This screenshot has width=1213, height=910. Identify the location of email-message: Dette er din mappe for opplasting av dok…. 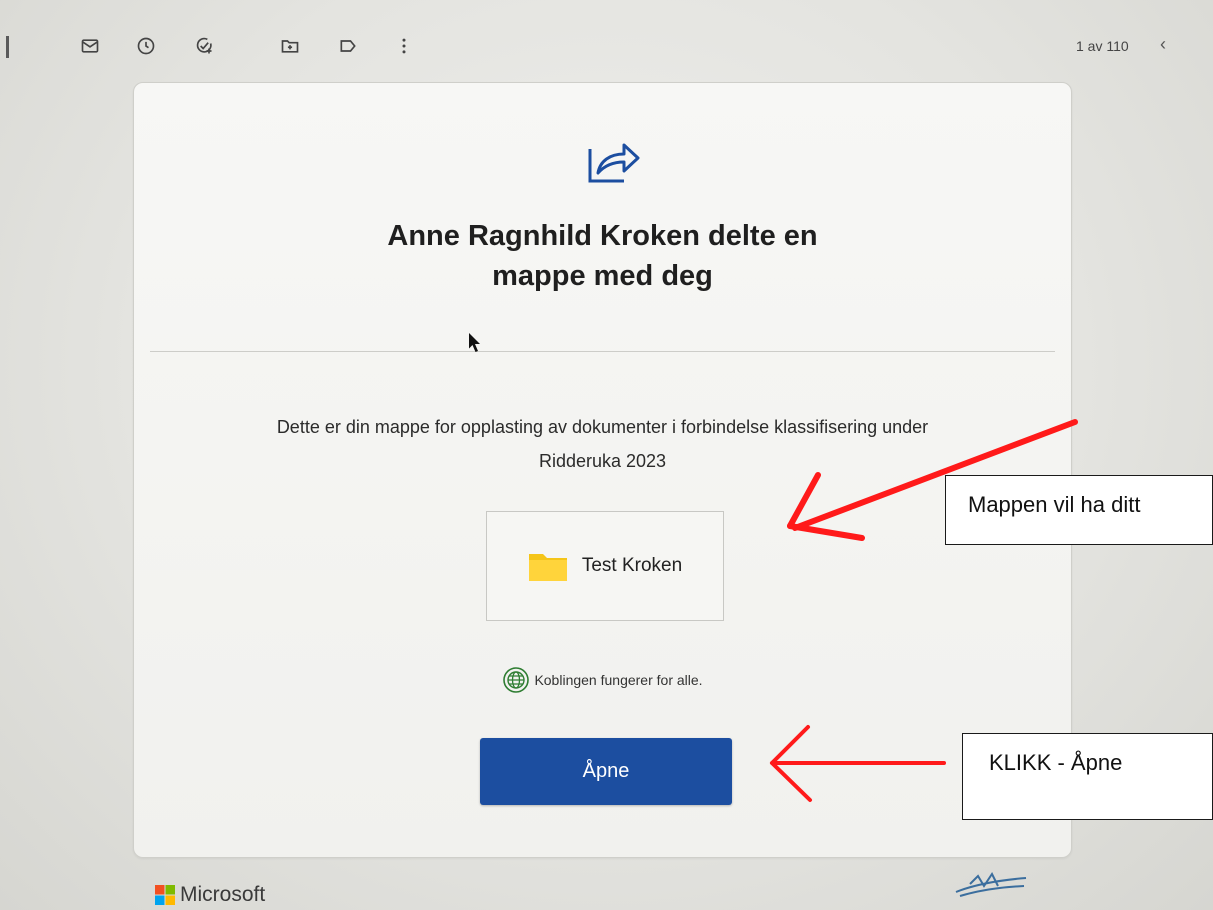
(602, 444).